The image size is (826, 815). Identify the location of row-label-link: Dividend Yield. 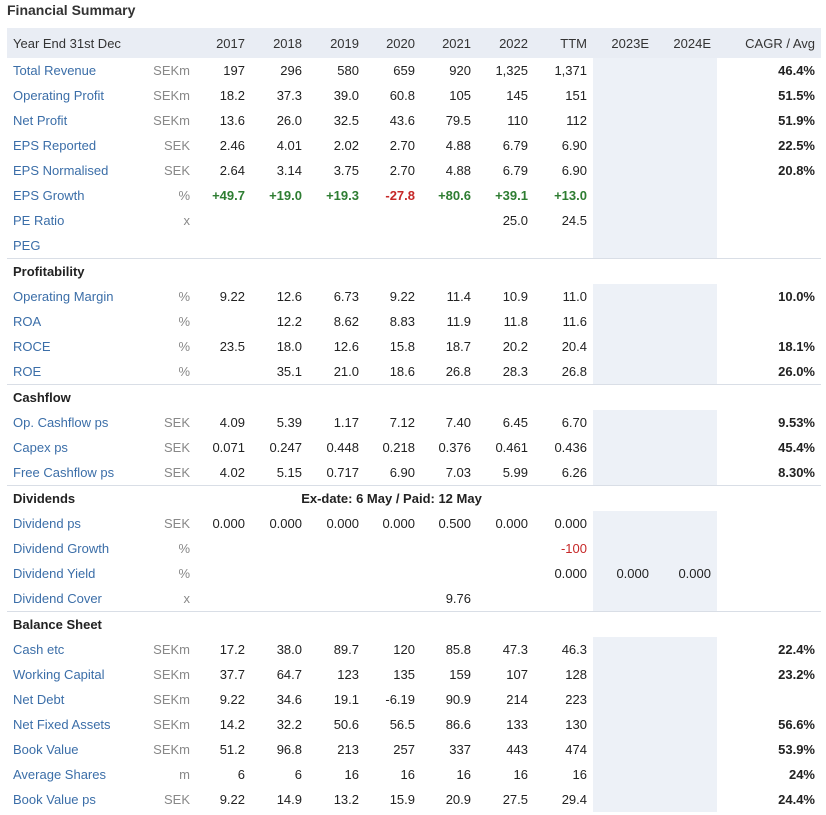
(78, 573).